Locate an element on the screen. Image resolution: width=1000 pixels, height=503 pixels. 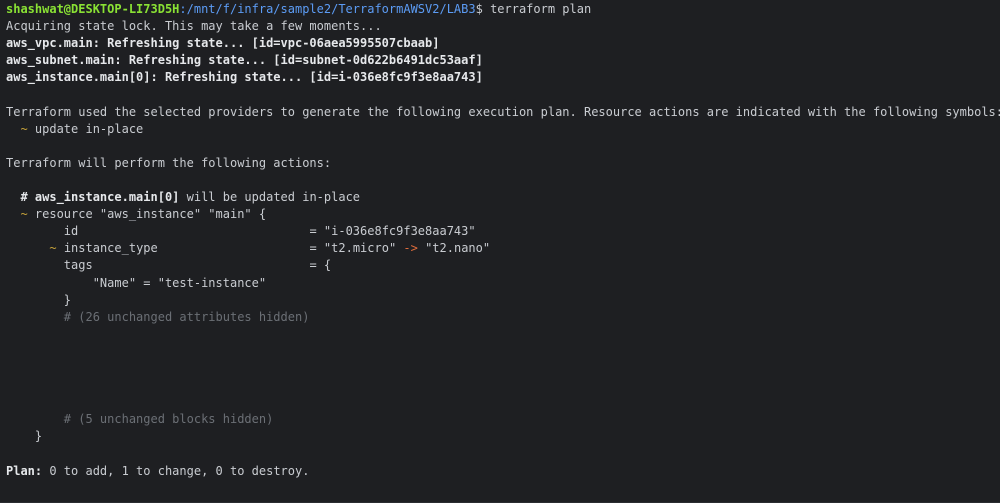
attr-old-value: "t2.micro" is located at coordinates (360, 248).